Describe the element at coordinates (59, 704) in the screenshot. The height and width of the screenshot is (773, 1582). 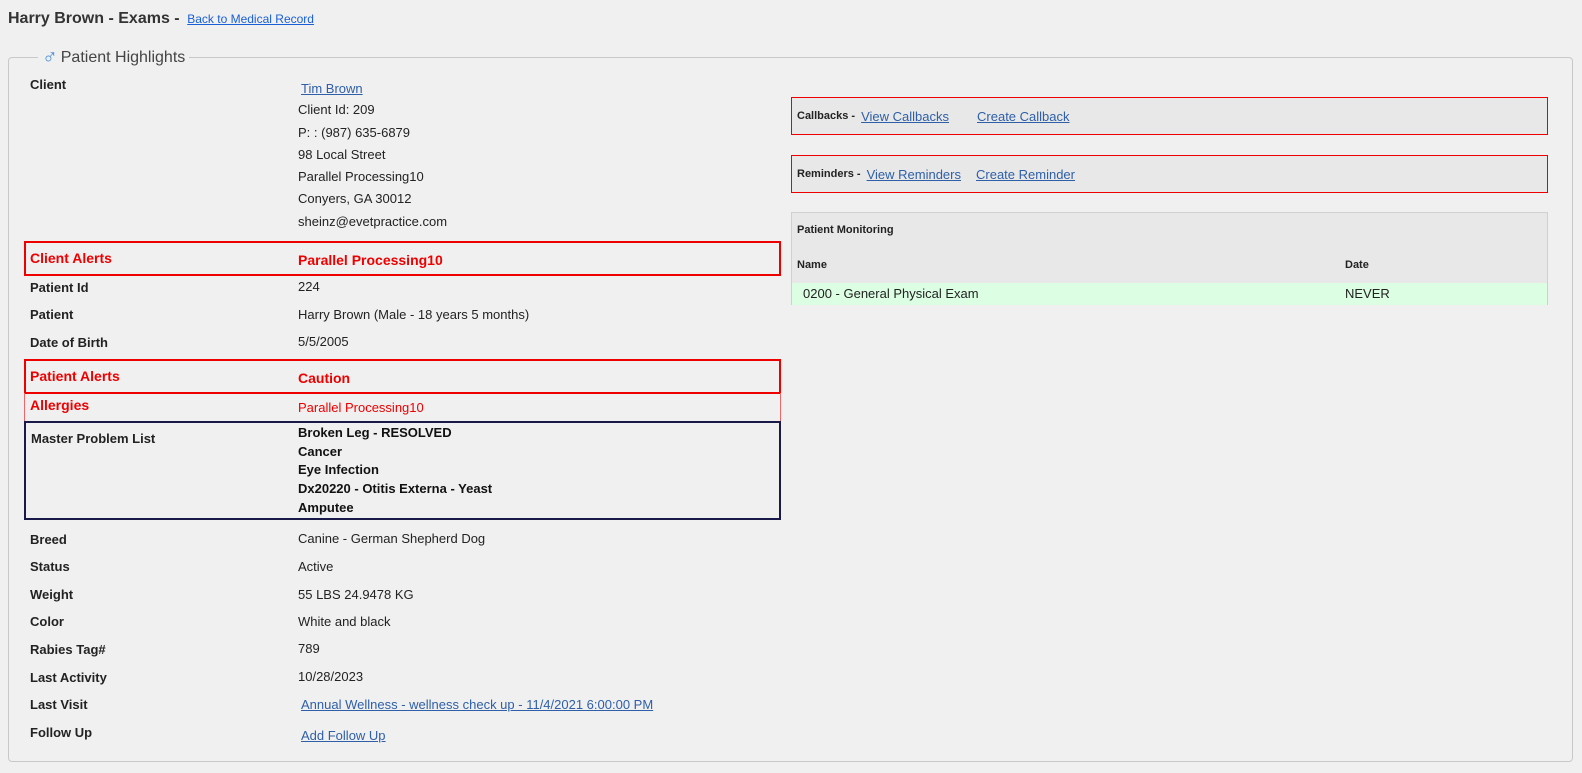
I see `last-visit-label: Last Visit` at that location.